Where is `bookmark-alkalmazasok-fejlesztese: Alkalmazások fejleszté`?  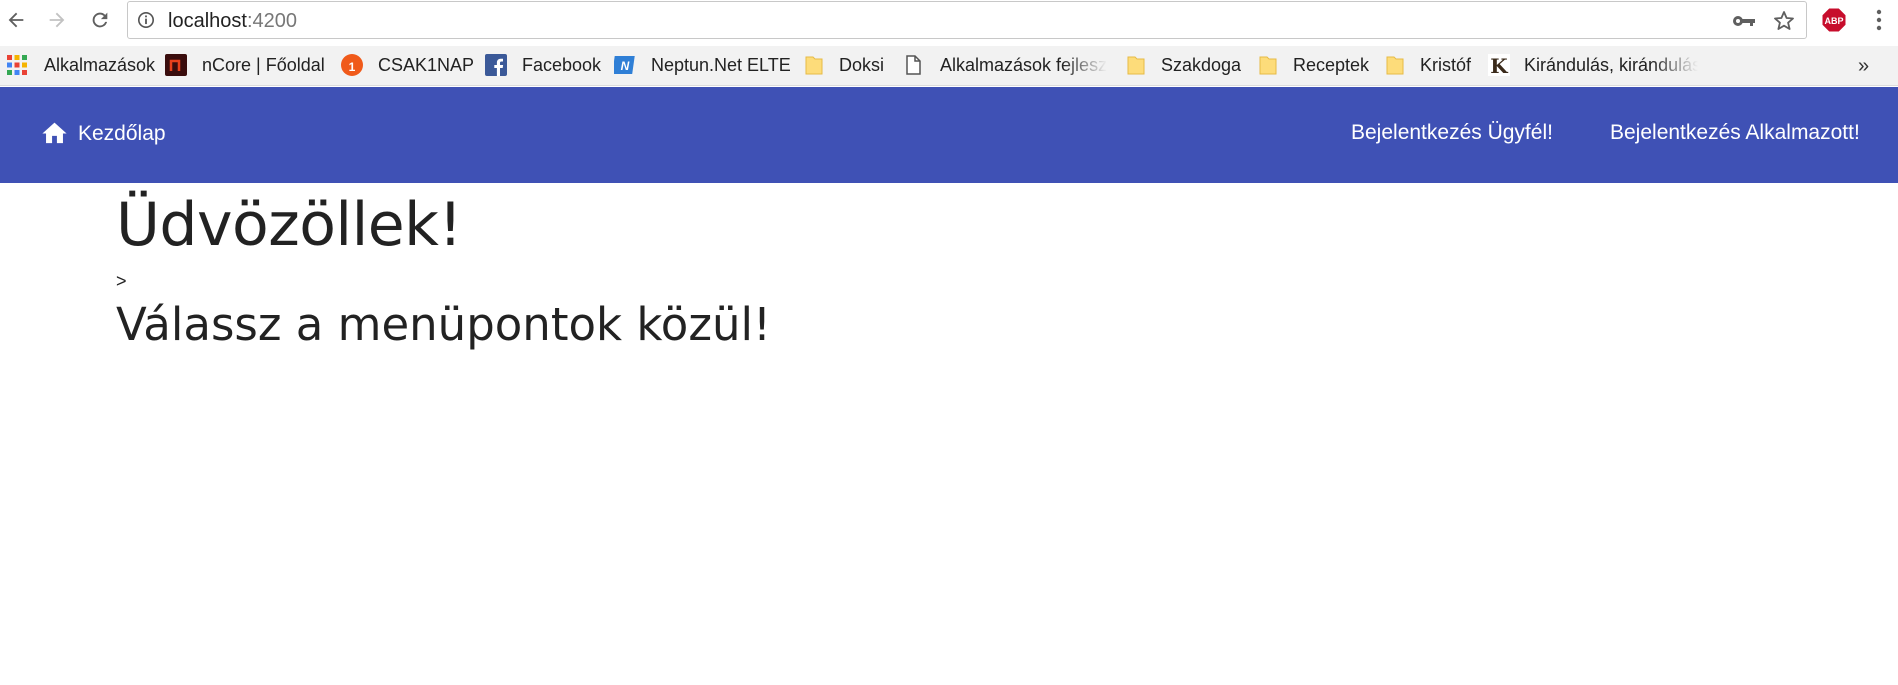
bookmark-alkalmazasok-fejlesztese: Alkalmazások fejleszté is located at coordinates (1004, 65).